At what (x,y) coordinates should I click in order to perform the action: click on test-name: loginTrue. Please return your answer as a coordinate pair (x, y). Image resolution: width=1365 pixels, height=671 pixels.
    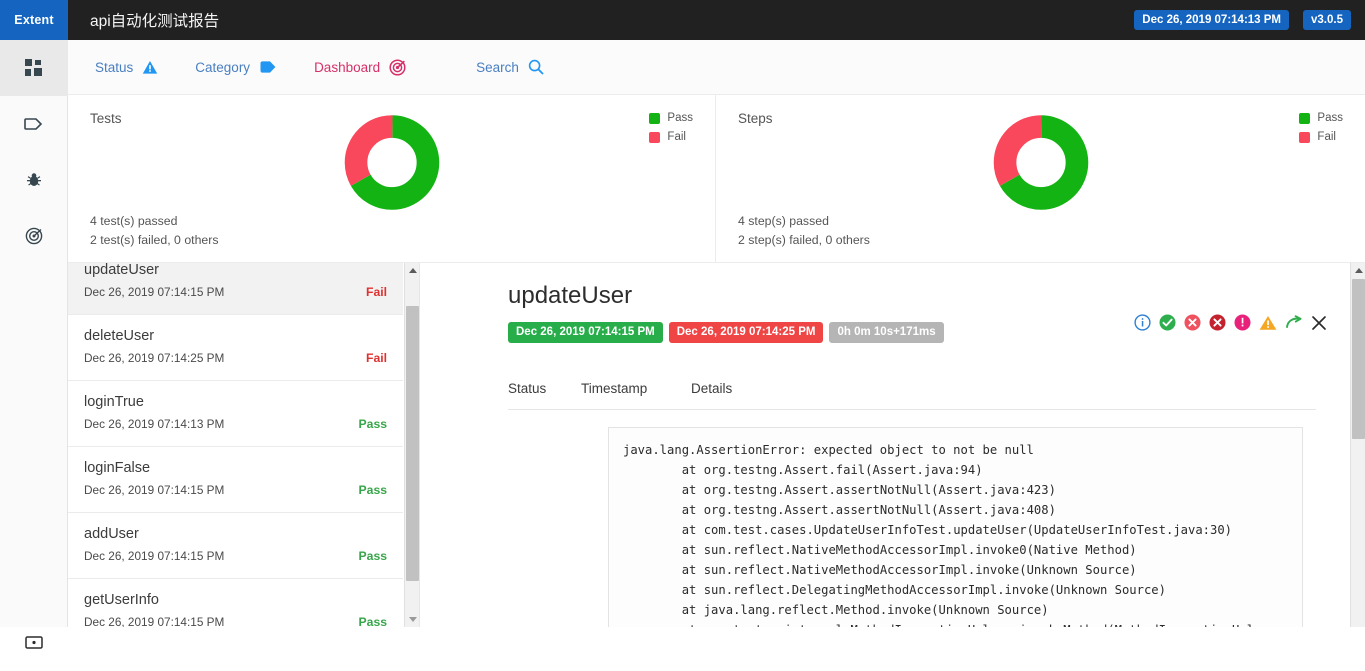
    Looking at the image, I should click on (114, 402).